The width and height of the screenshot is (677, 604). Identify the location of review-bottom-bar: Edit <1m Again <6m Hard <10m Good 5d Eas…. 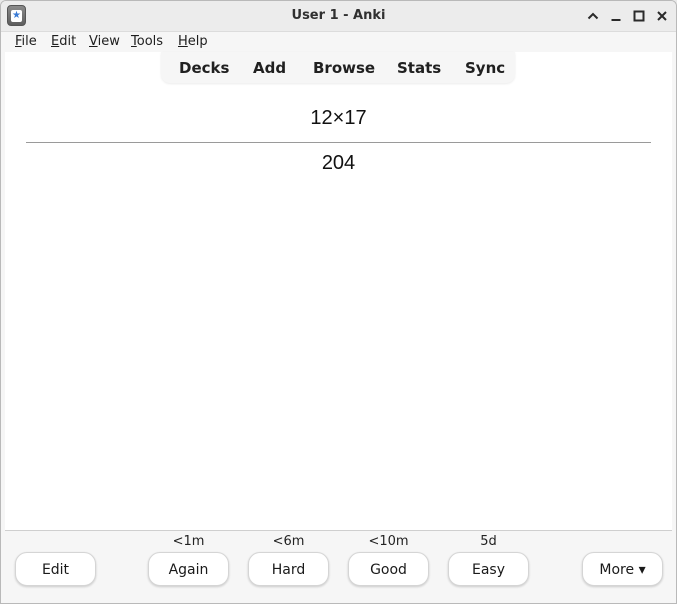
(338, 566).